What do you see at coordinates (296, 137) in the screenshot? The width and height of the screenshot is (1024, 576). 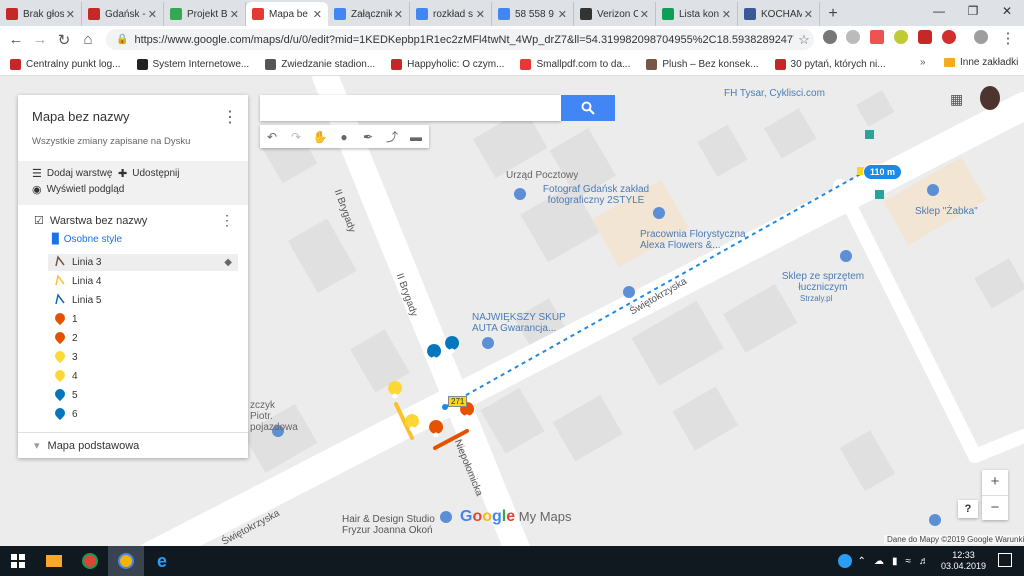 I see `redo-icon: ↷` at bounding box center [296, 137].